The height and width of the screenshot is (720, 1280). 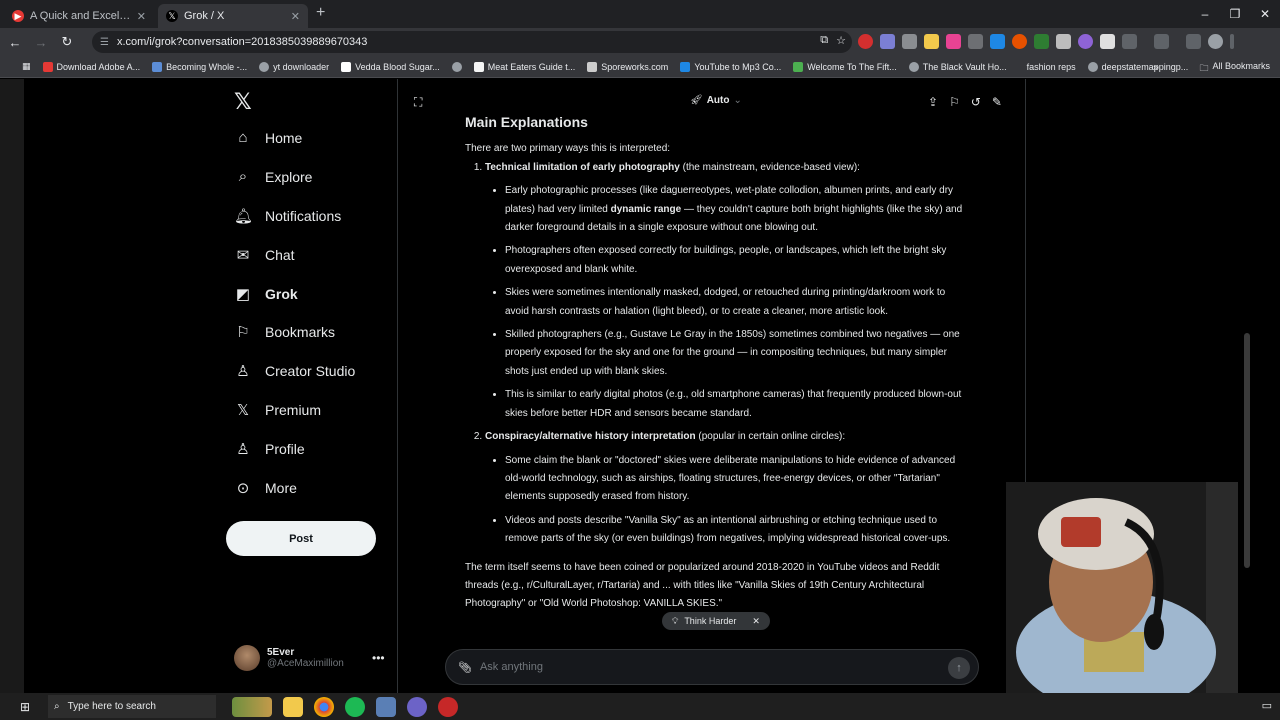 I want to click on taskbar-search: ⌕ Type here to search, so click(x=132, y=706).